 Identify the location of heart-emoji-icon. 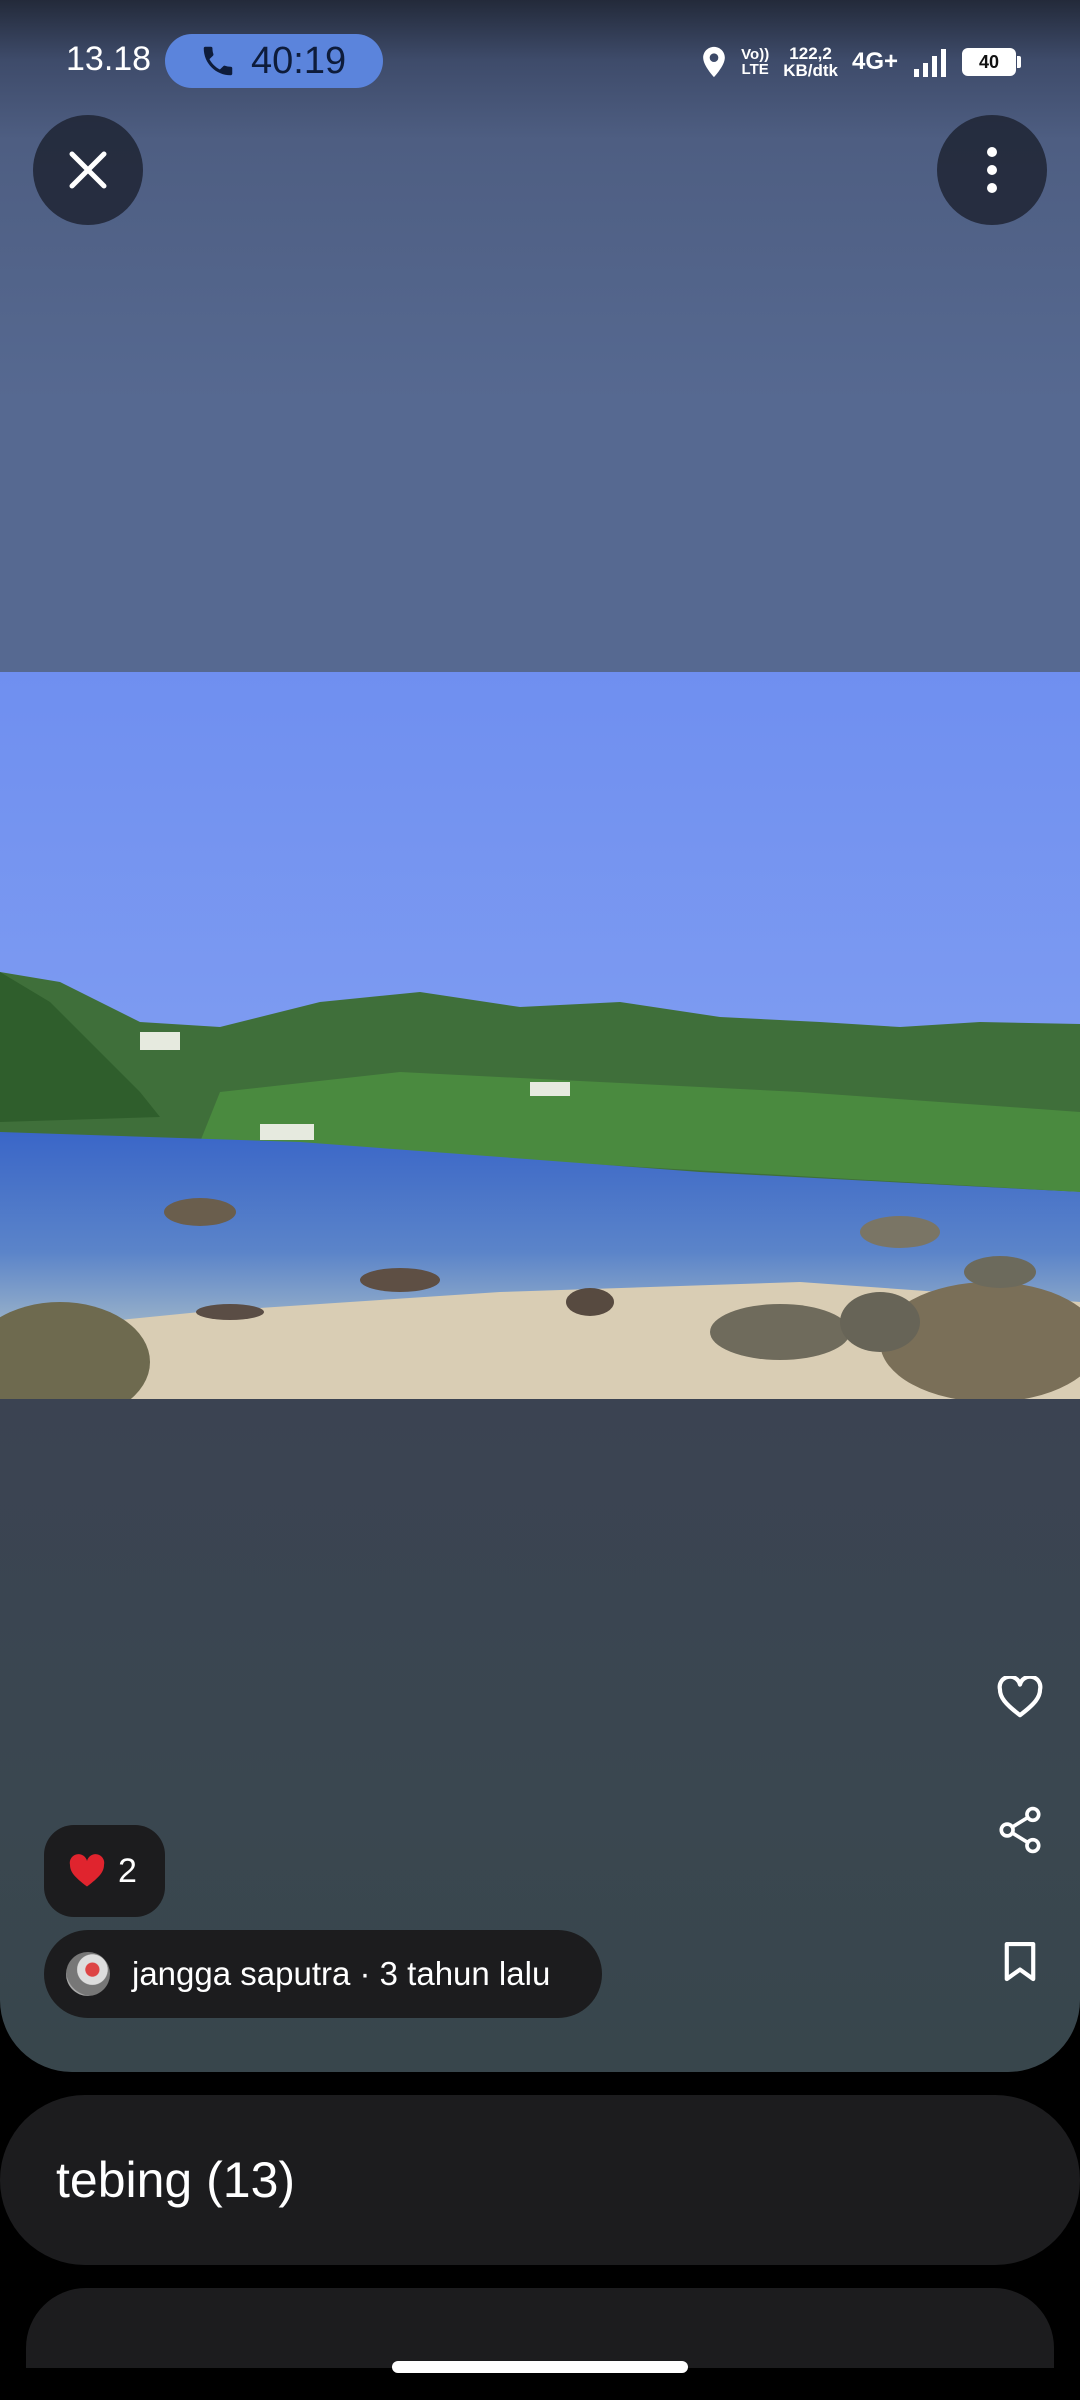
(87, 1870).